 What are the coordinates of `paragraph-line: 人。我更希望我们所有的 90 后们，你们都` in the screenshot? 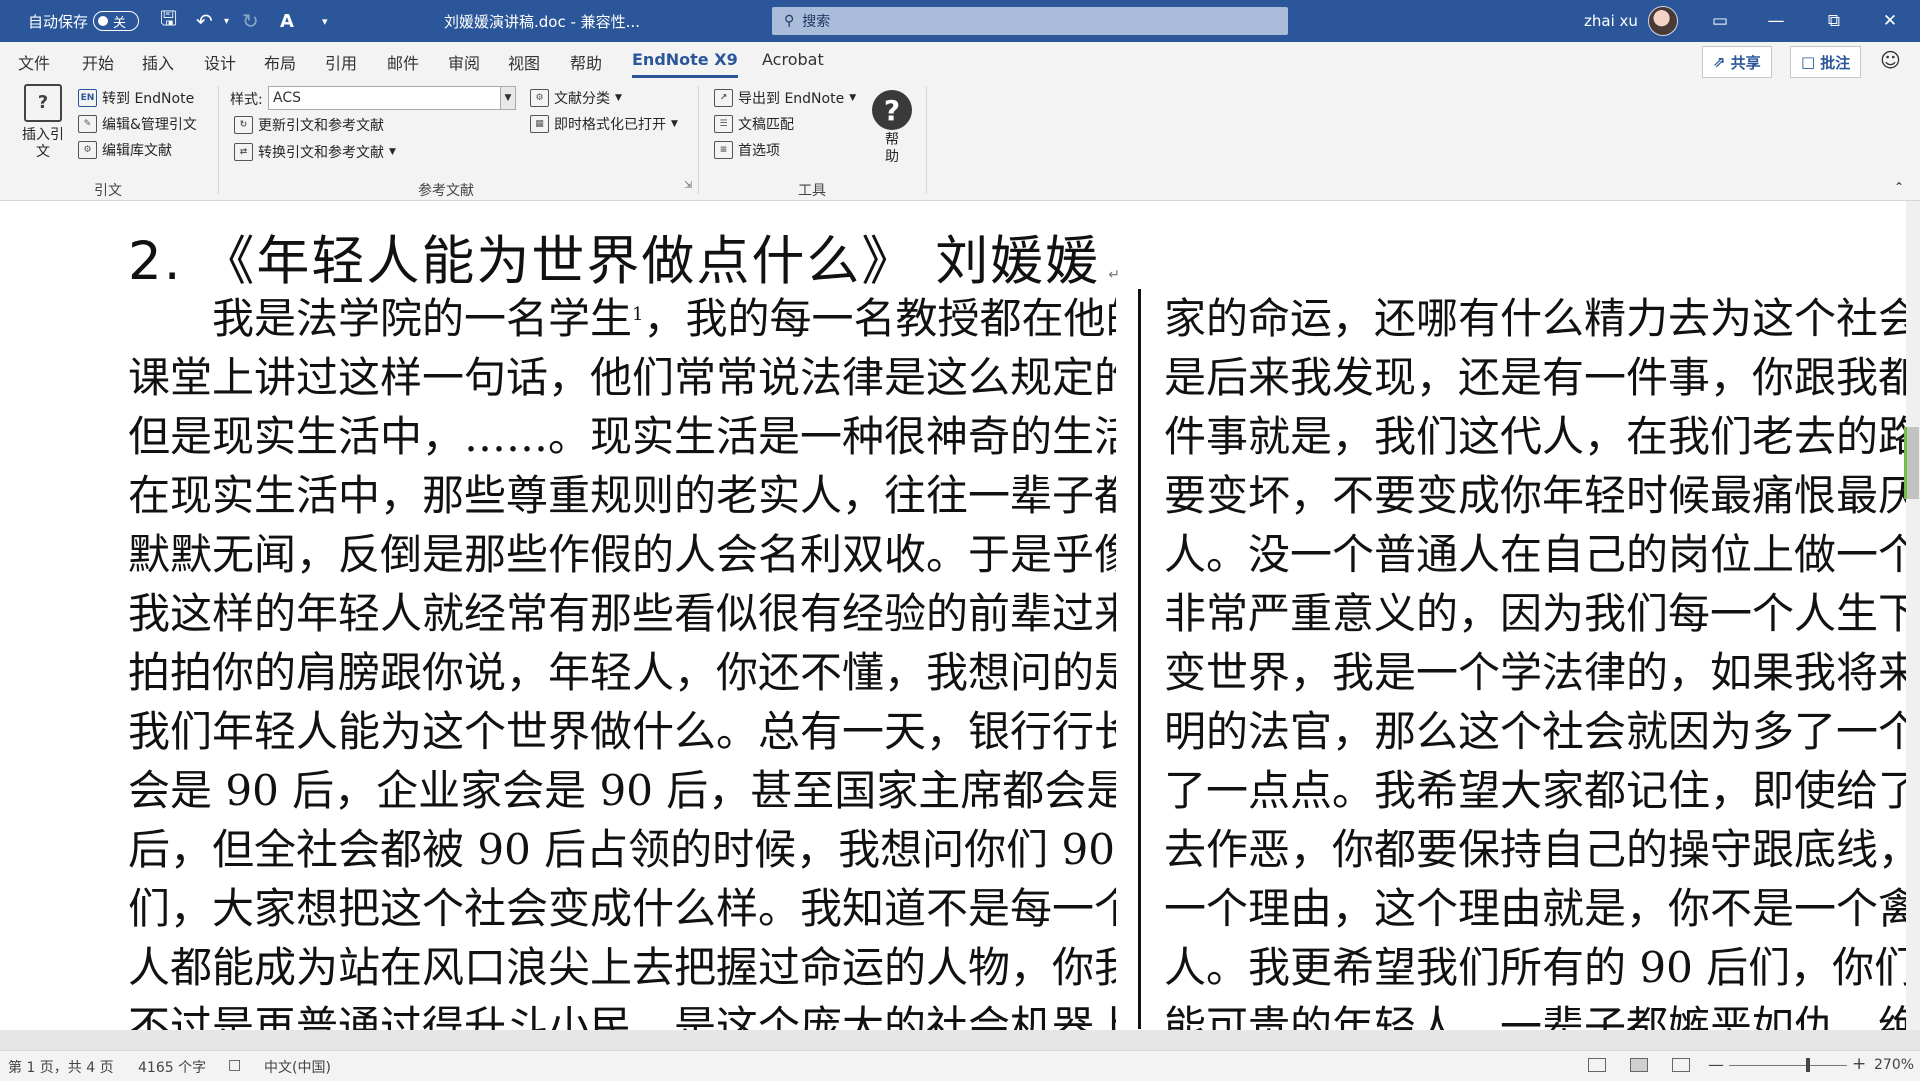 It's located at (1542, 967).